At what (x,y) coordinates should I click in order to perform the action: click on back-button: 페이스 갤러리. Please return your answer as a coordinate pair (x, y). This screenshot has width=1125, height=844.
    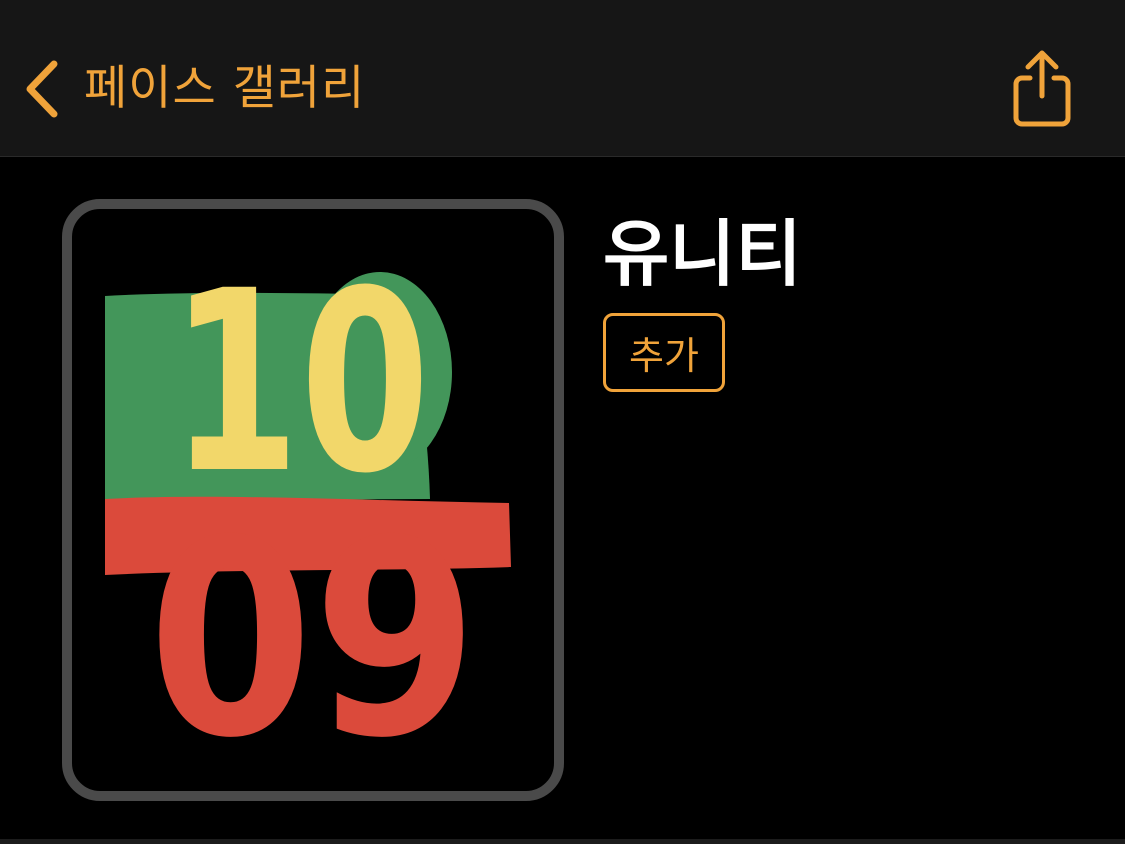
    Looking at the image, I should click on (193, 89).